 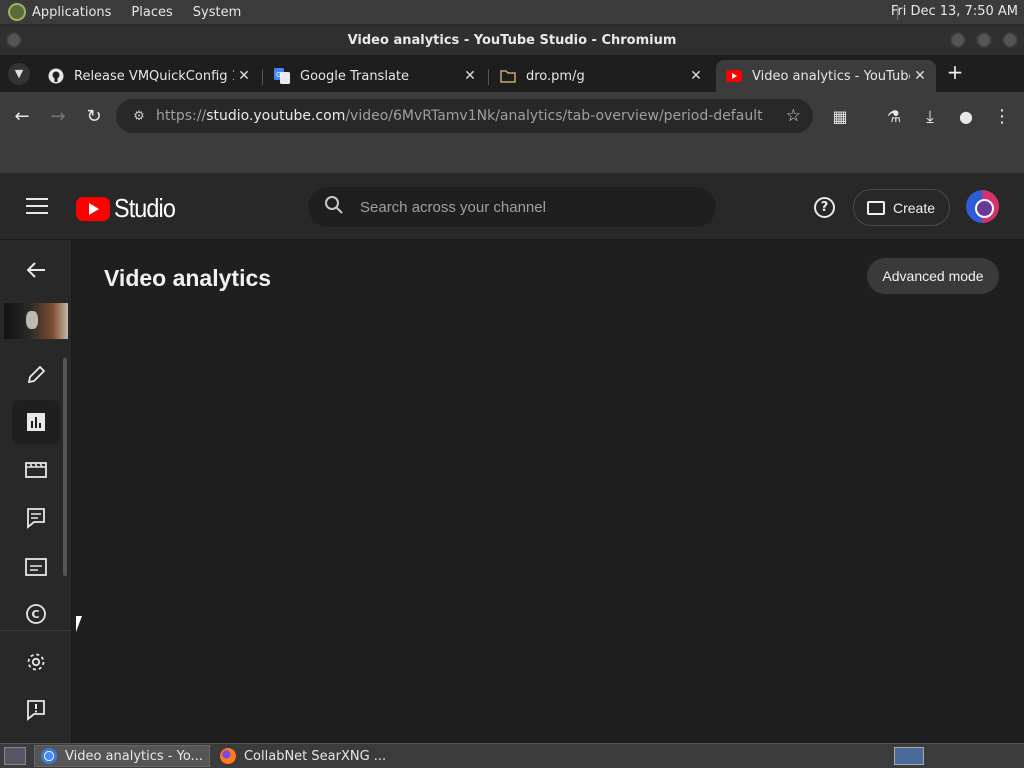 I want to click on video-thumbnail, so click(x=36, y=321).